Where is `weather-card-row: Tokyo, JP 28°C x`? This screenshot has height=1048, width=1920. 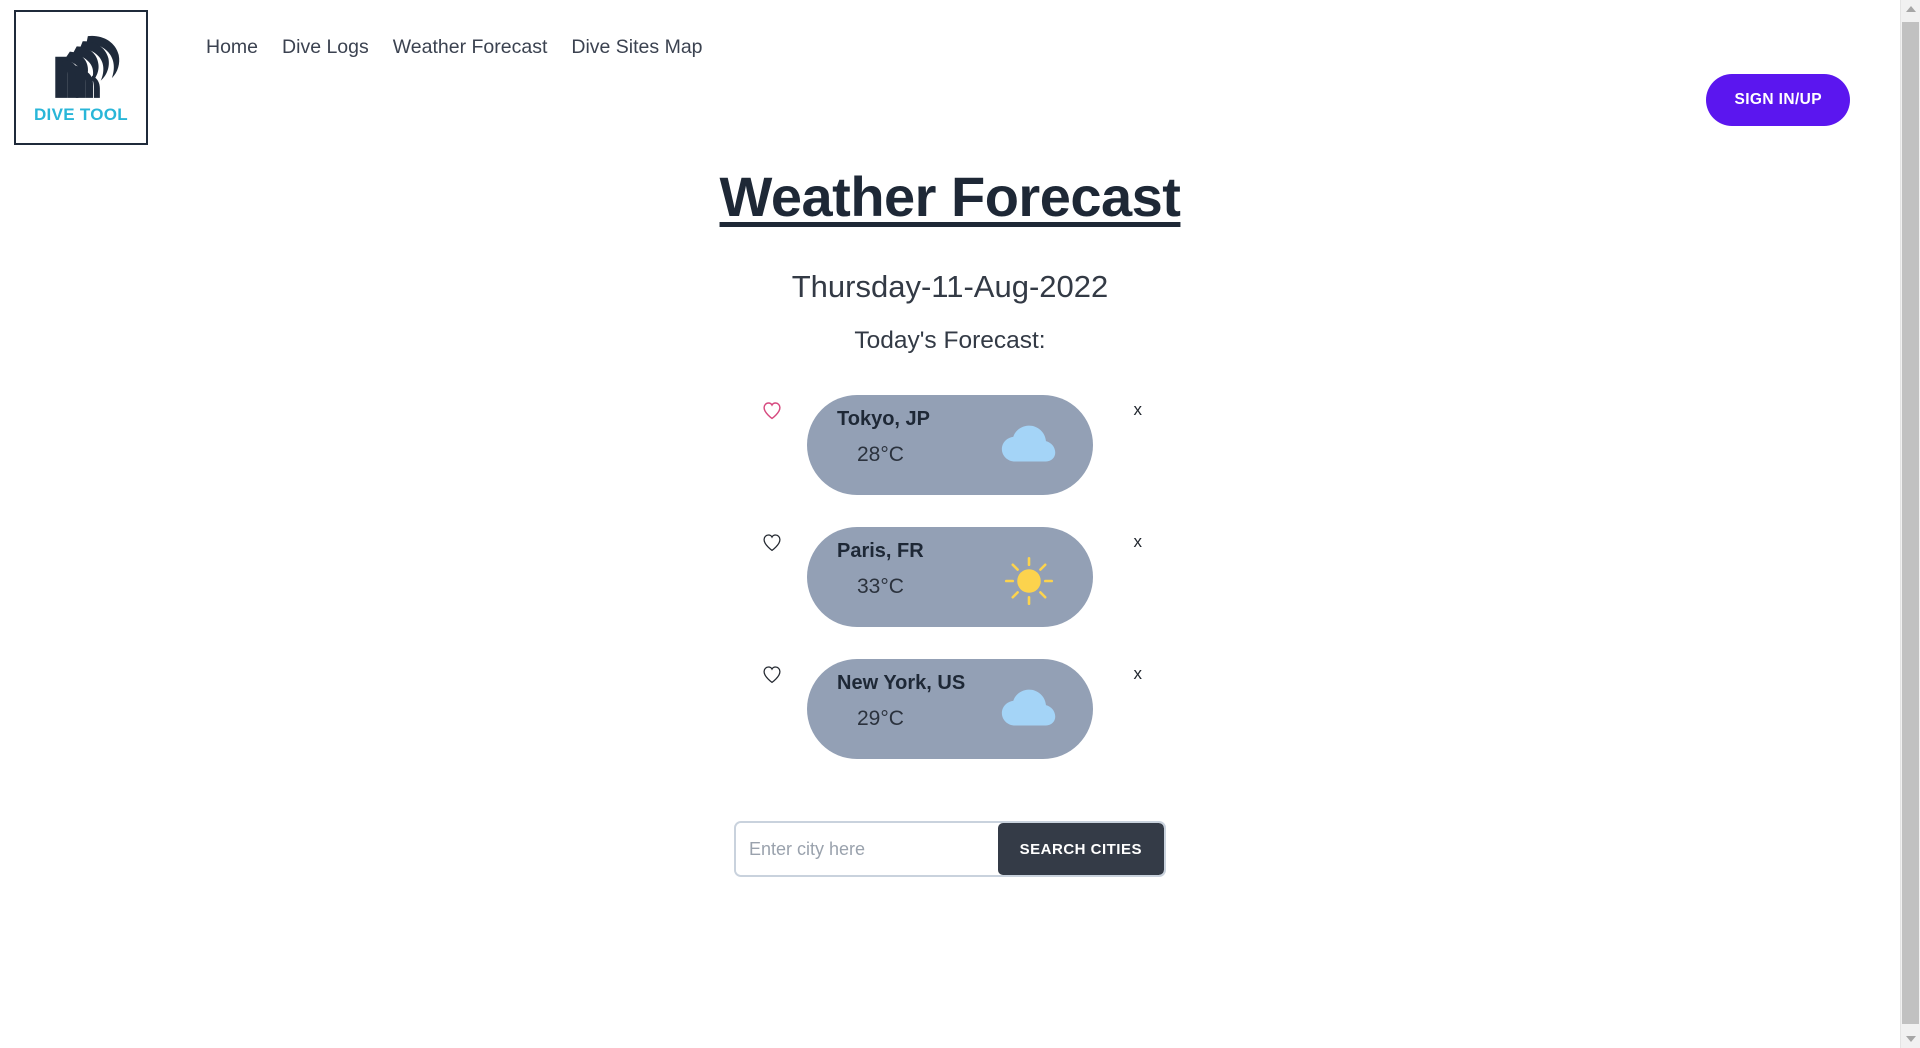
weather-card-row: Tokyo, JP 28°C x is located at coordinates (952, 445).